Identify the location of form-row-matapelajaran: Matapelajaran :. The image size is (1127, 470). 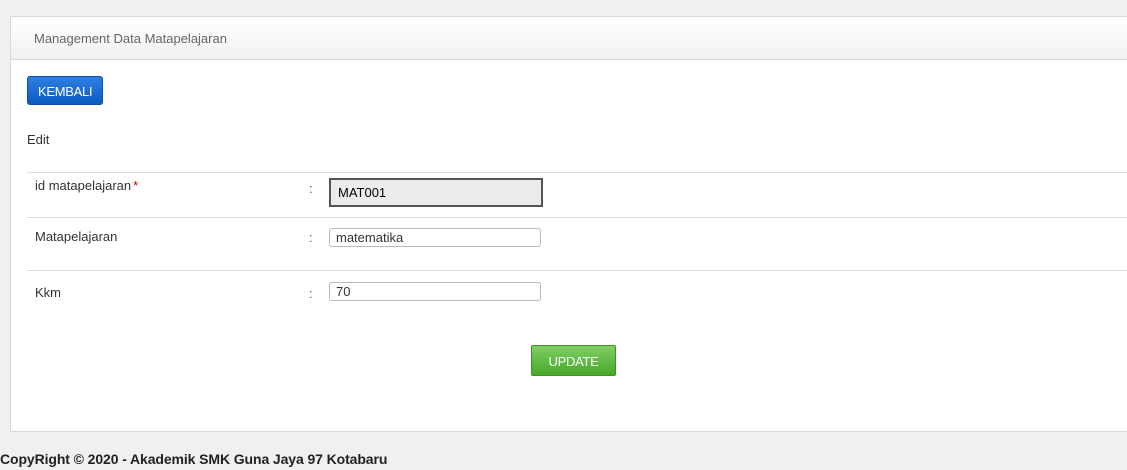
(577, 243).